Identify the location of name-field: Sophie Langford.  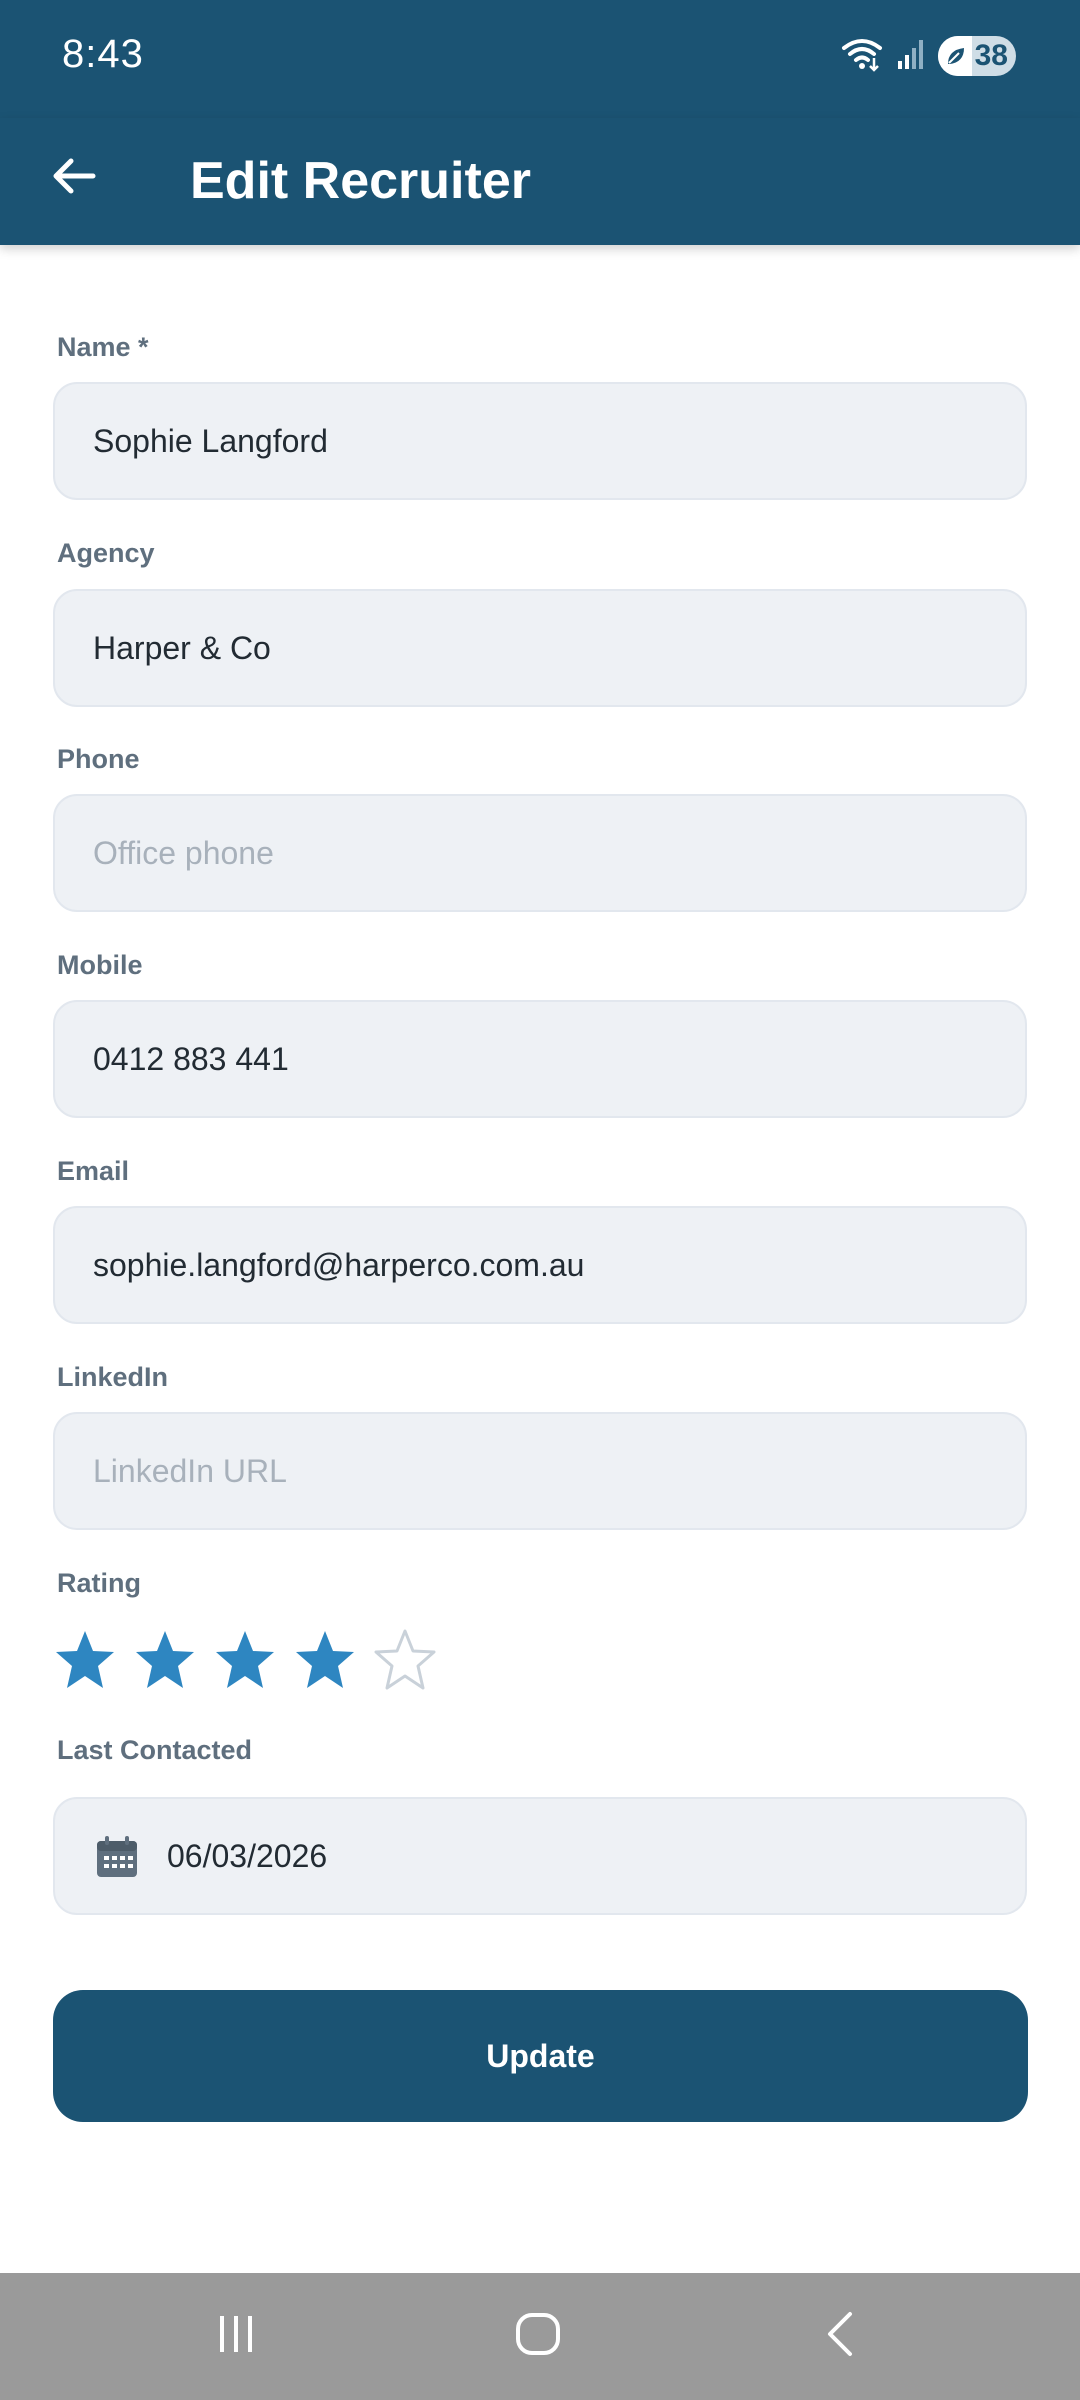
(540, 441).